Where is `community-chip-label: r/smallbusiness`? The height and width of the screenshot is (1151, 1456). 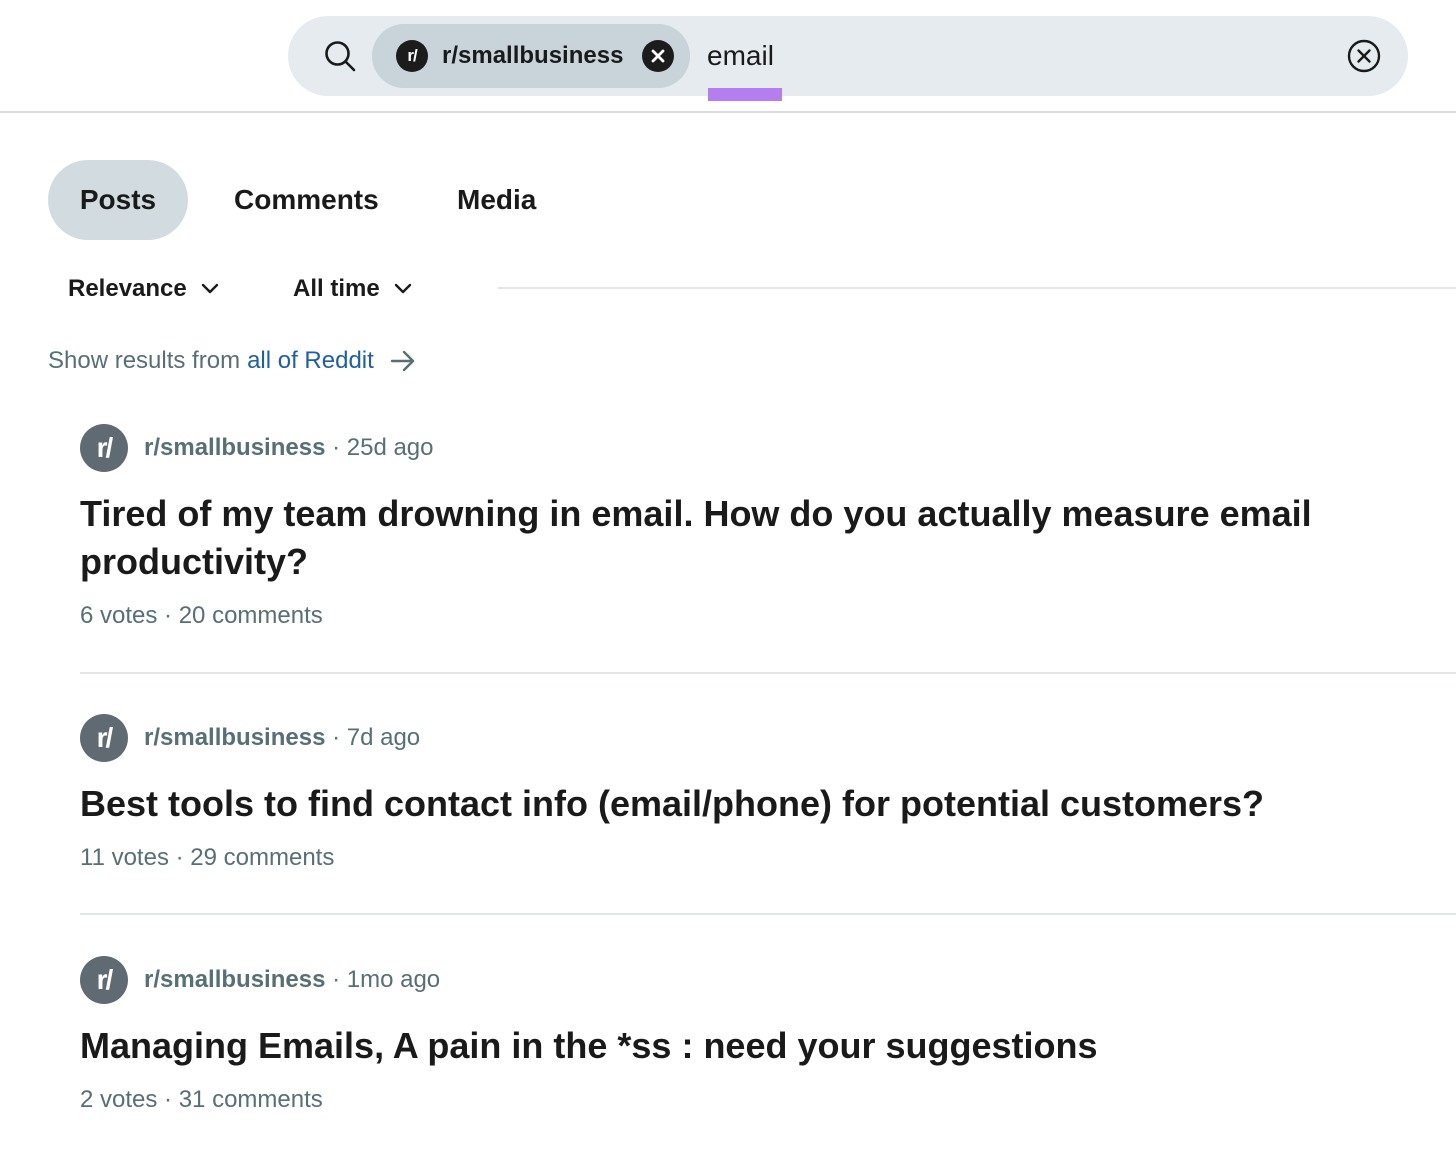
community-chip-label: r/smallbusiness is located at coordinates (533, 55).